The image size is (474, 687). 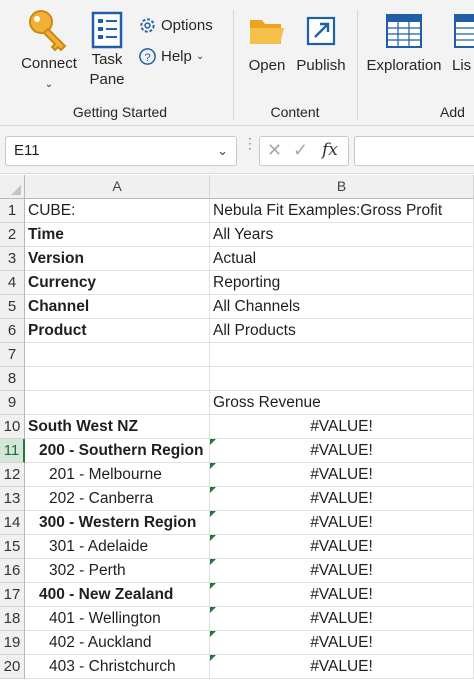 What do you see at coordinates (342, 403) in the screenshot?
I see `cell-b: Gross Revenue` at bounding box center [342, 403].